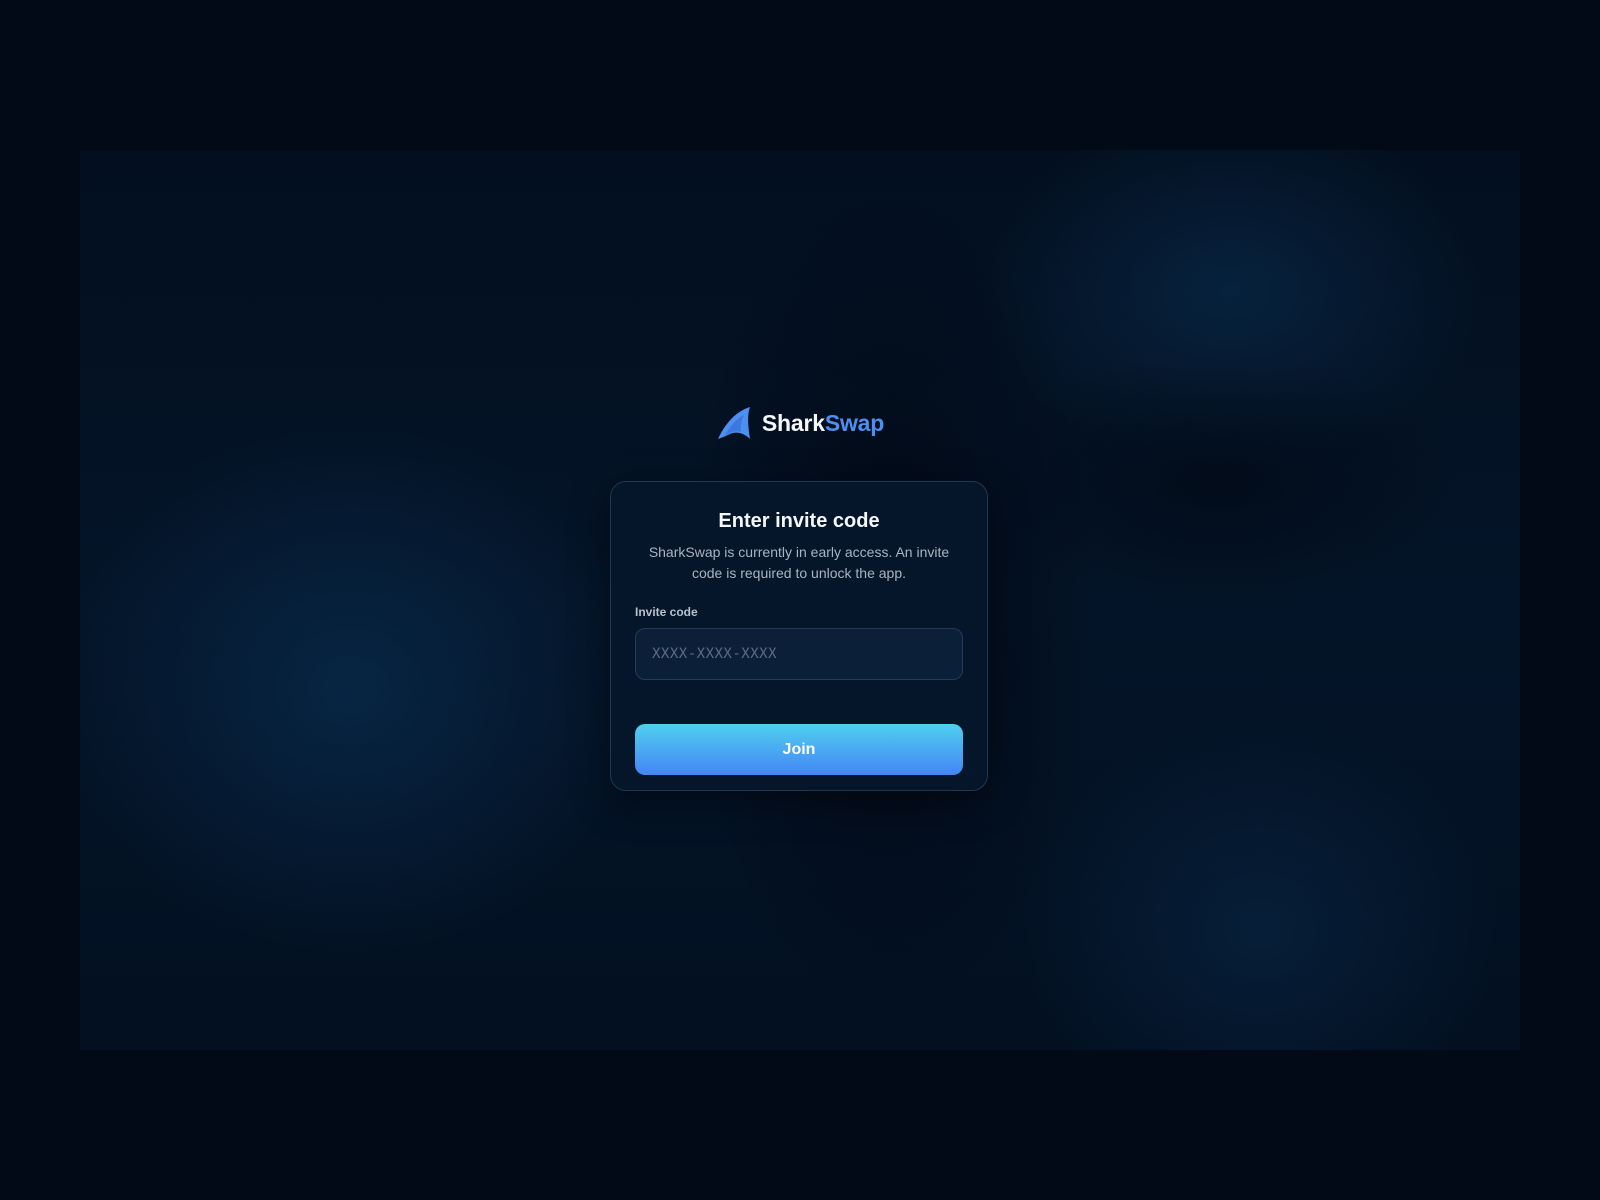 This screenshot has width=1600, height=1200. I want to click on brand-name-swap: Swap, so click(854, 422).